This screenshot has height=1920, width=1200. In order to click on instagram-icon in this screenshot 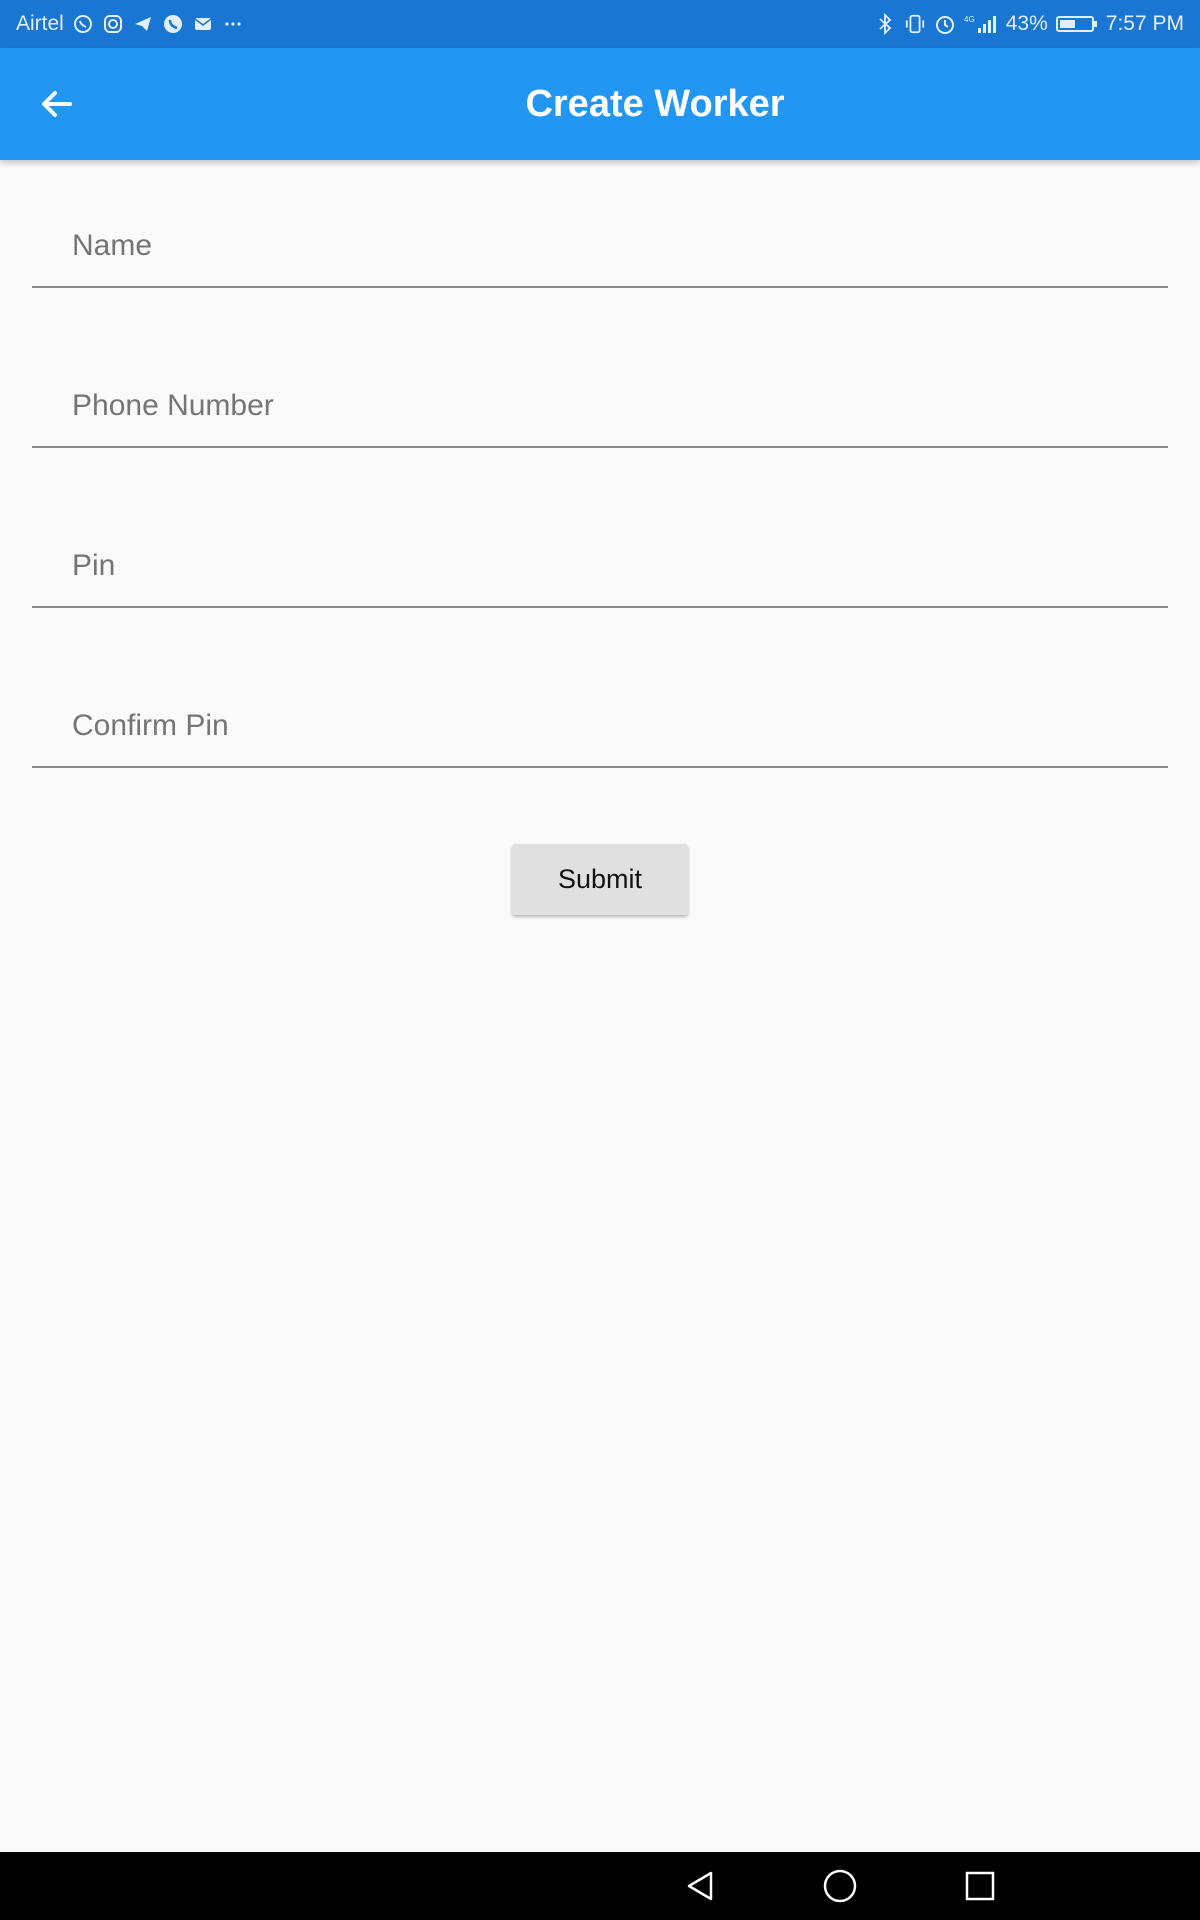, I will do `click(113, 24)`.